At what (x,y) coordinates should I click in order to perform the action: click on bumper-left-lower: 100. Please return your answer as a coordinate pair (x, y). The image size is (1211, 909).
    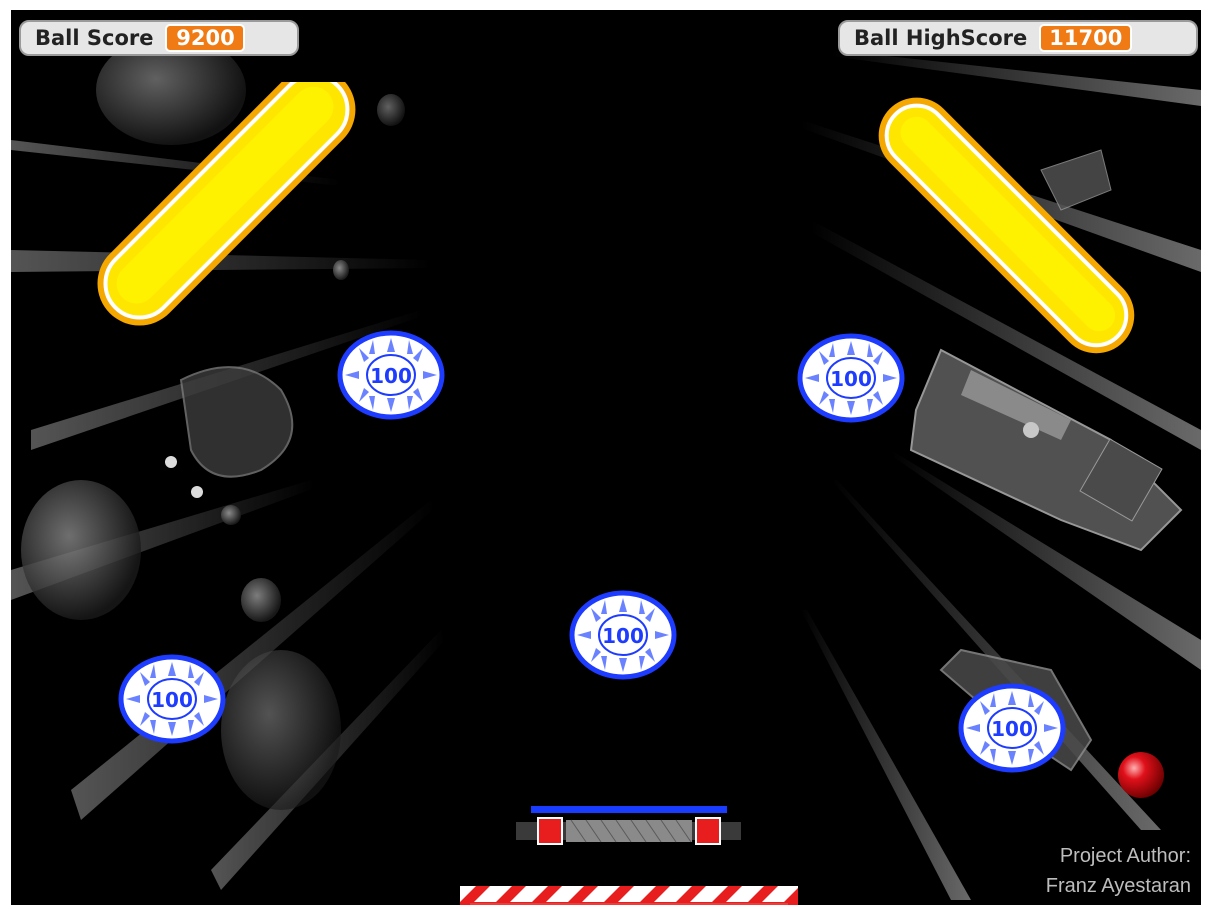
    Looking at the image, I should click on (172, 699).